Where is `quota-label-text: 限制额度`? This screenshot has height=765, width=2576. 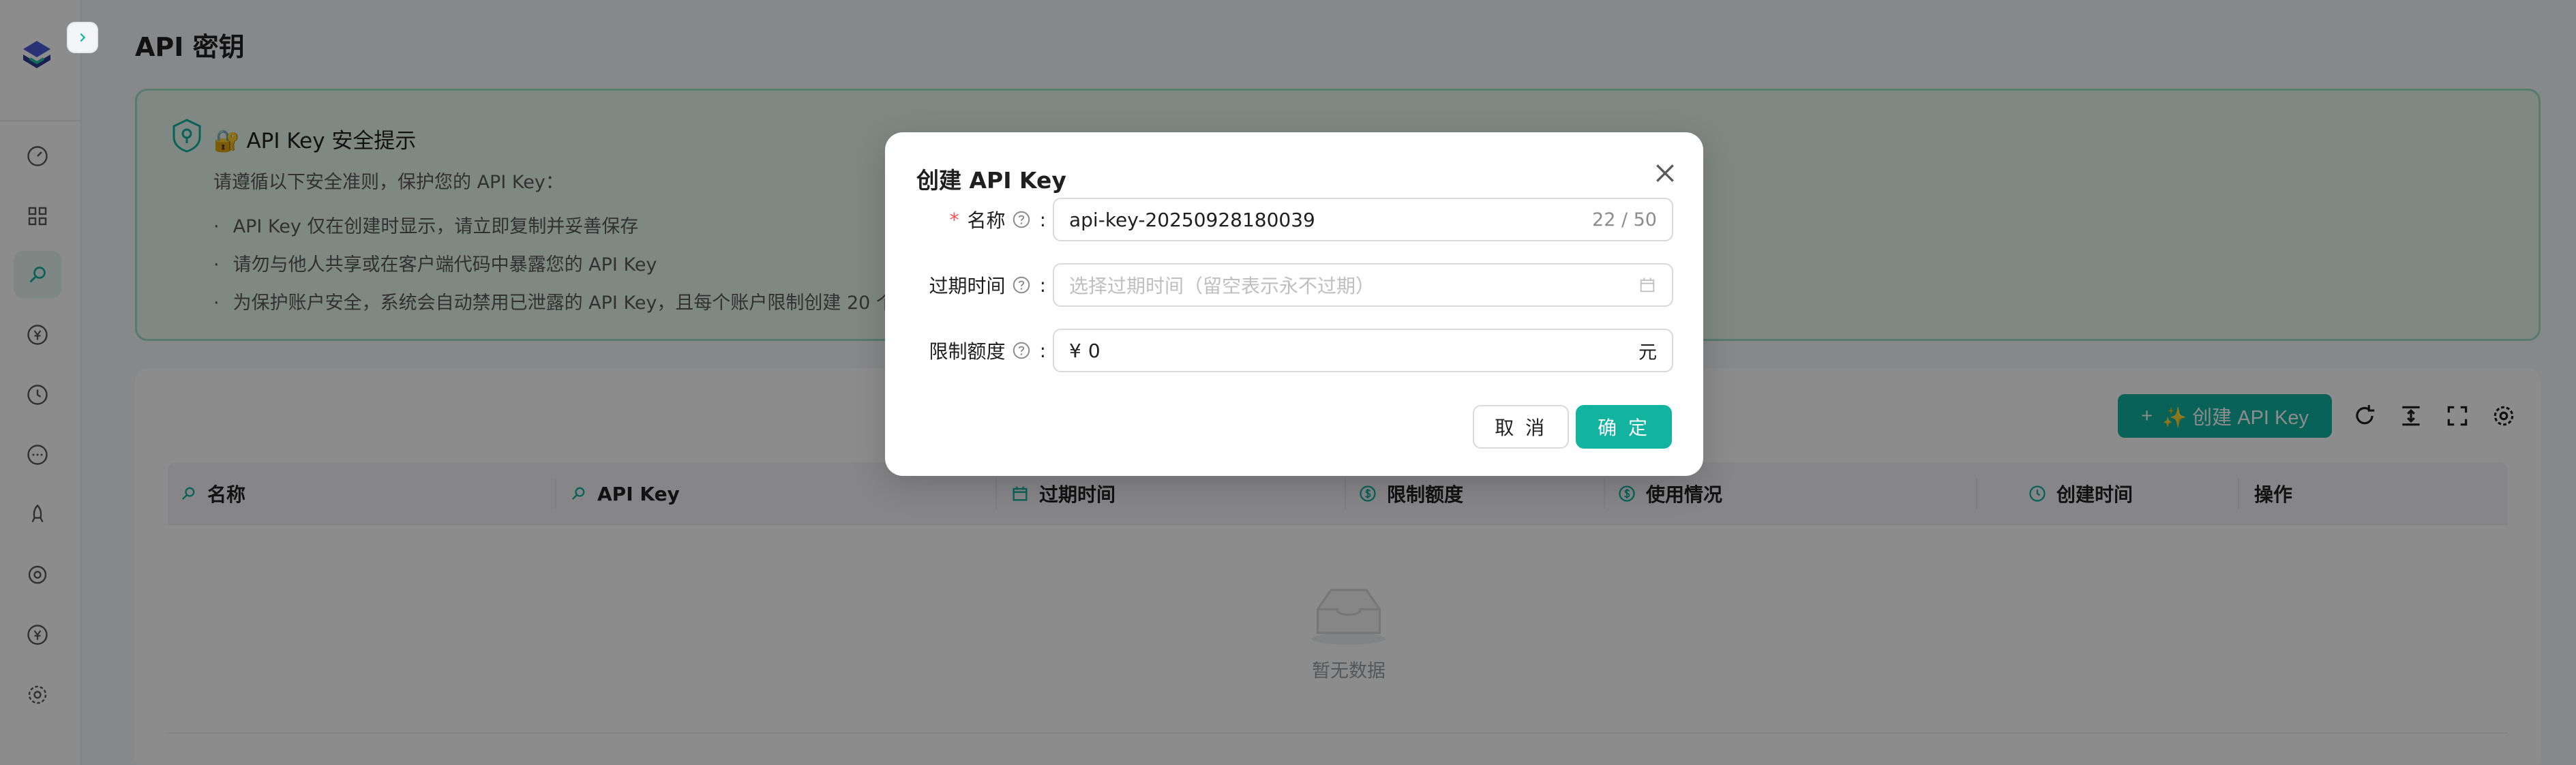 quota-label-text: 限制额度 is located at coordinates (967, 351).